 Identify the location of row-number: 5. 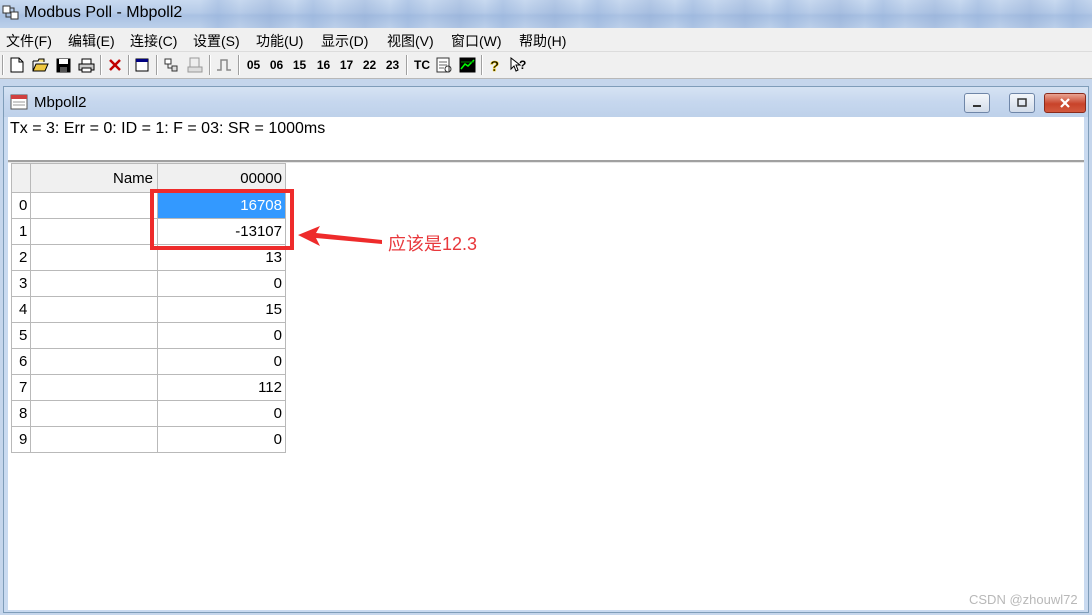
(21, 336).